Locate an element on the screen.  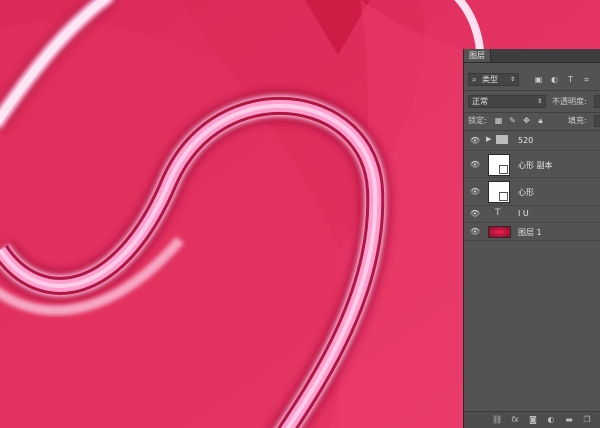
mask-icon: ◙ is located at coordinates (533, 420).